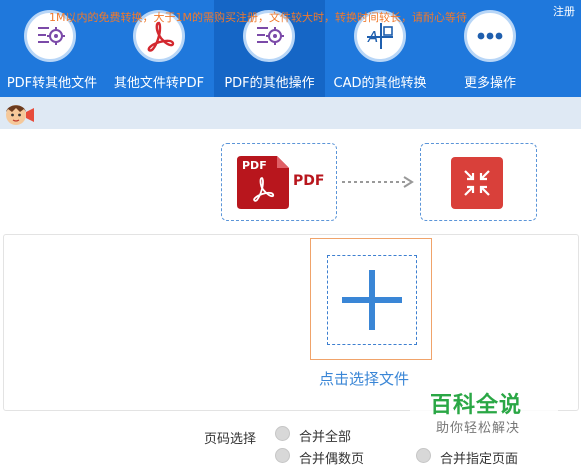 The image size is (581, 467). I want to click on nav-label: PDF转其他文件, so click(52, 83).